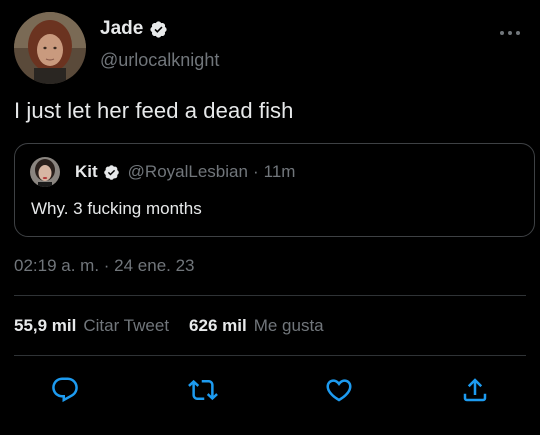 The image size is (540, 435). I want to click on author-avatar, so click(50, 48).